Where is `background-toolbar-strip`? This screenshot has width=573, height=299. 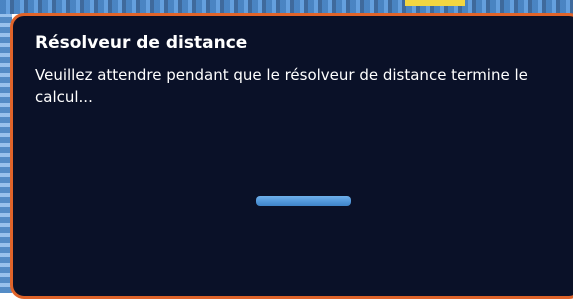
background-toolbar-strip is located at coordinates (286, 7).